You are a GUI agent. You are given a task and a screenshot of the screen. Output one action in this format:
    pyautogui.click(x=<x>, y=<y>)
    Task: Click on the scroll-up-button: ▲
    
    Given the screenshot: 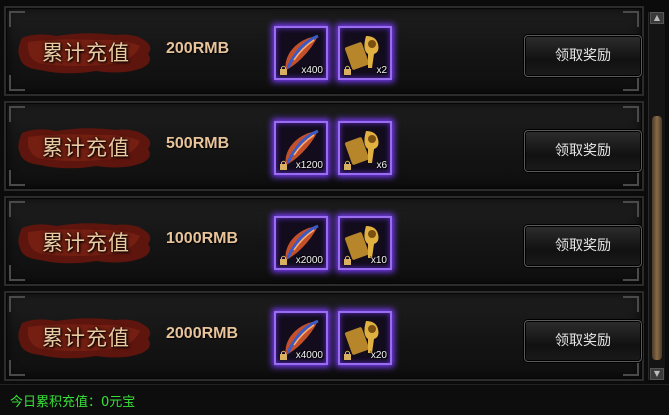 What is the action you would take?
    pyautogui.click(x=657, y=18)
    